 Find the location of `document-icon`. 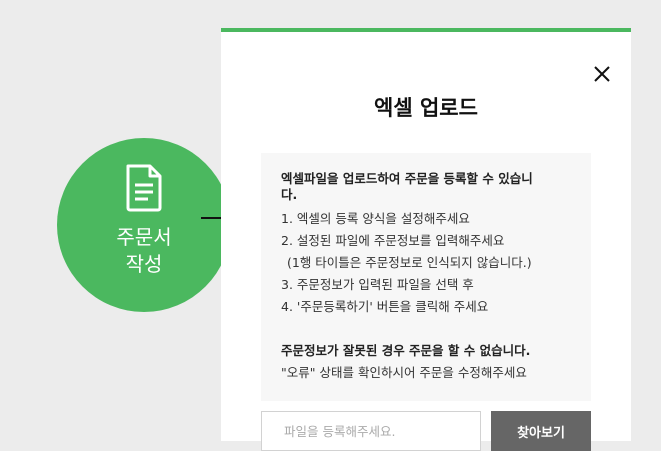

document-icon is located at coordinates (144, 188).